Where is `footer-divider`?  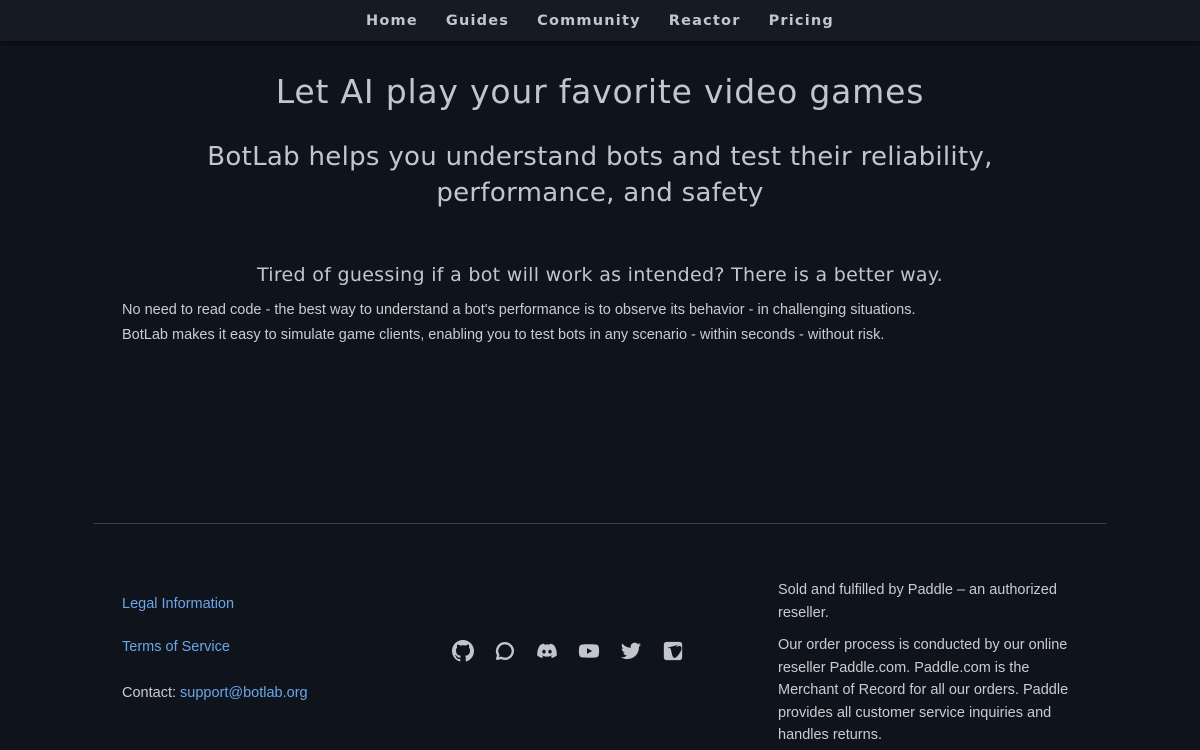
footer-divider is located at coordinates (600, 523).